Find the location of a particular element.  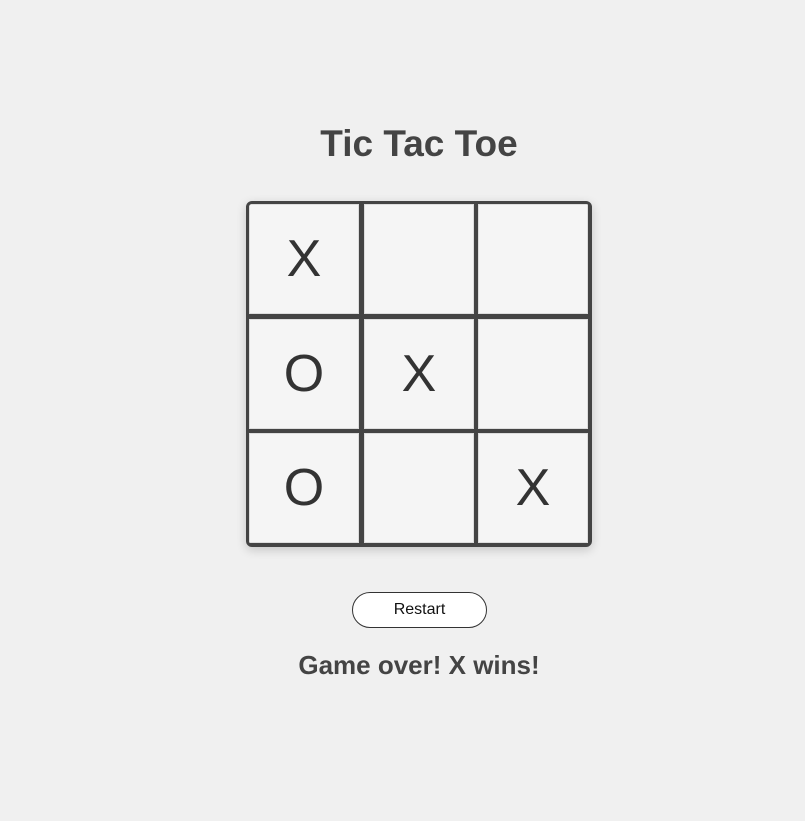

board-cell-1: X is located at coordinates (304, 259).